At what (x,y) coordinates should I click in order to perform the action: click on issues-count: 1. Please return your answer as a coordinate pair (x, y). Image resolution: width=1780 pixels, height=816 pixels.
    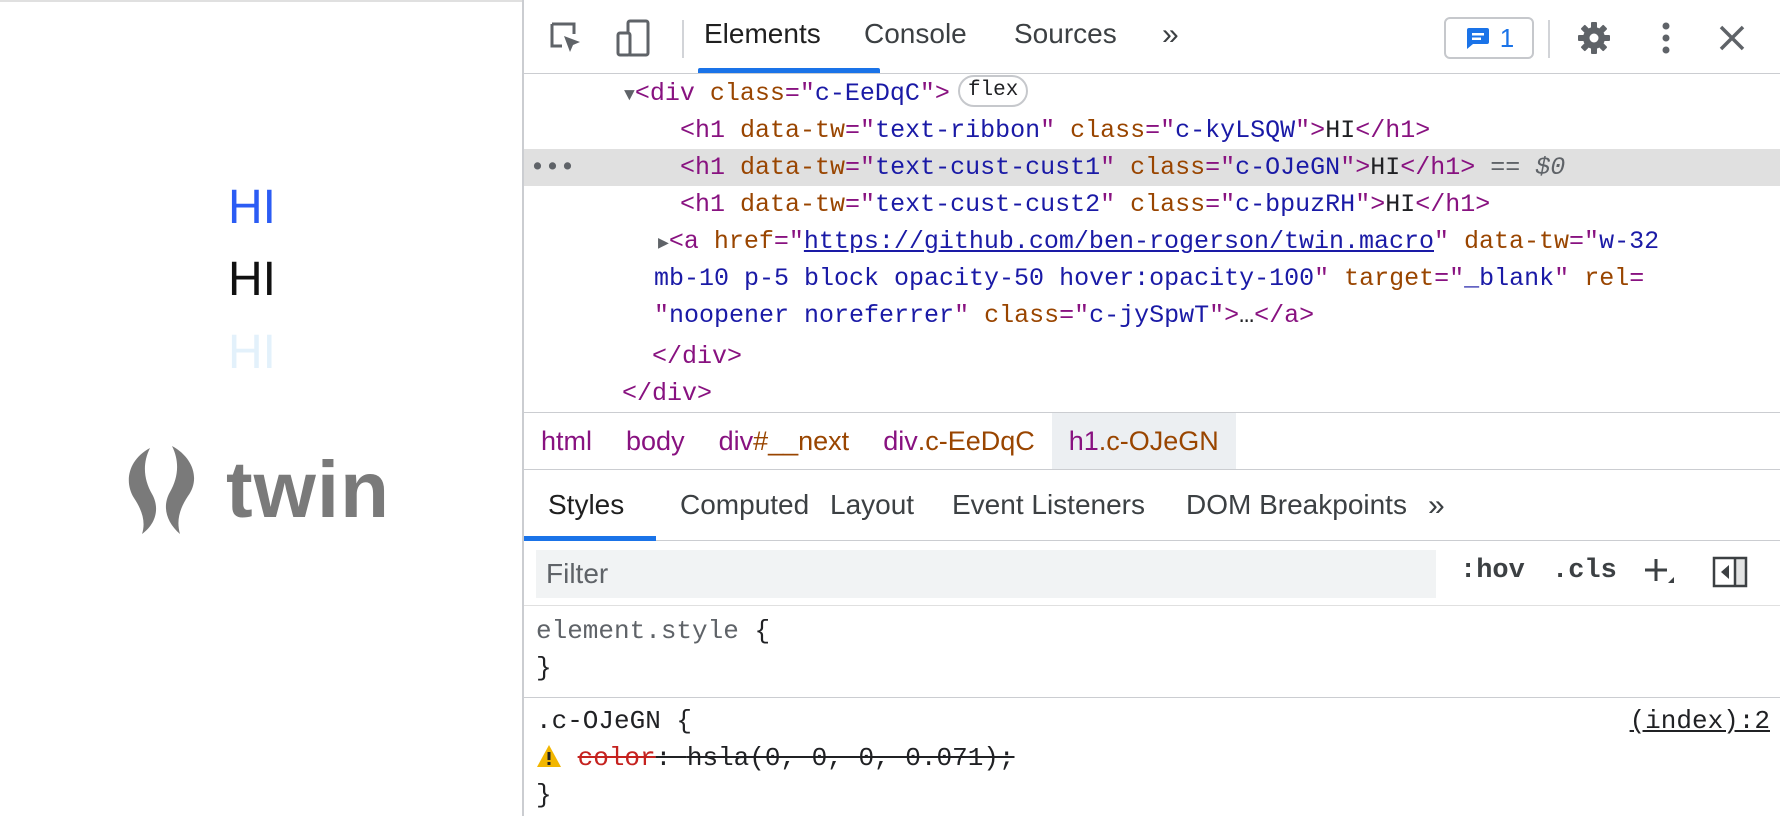
    Looking at the image, I should click on (1507, 37).